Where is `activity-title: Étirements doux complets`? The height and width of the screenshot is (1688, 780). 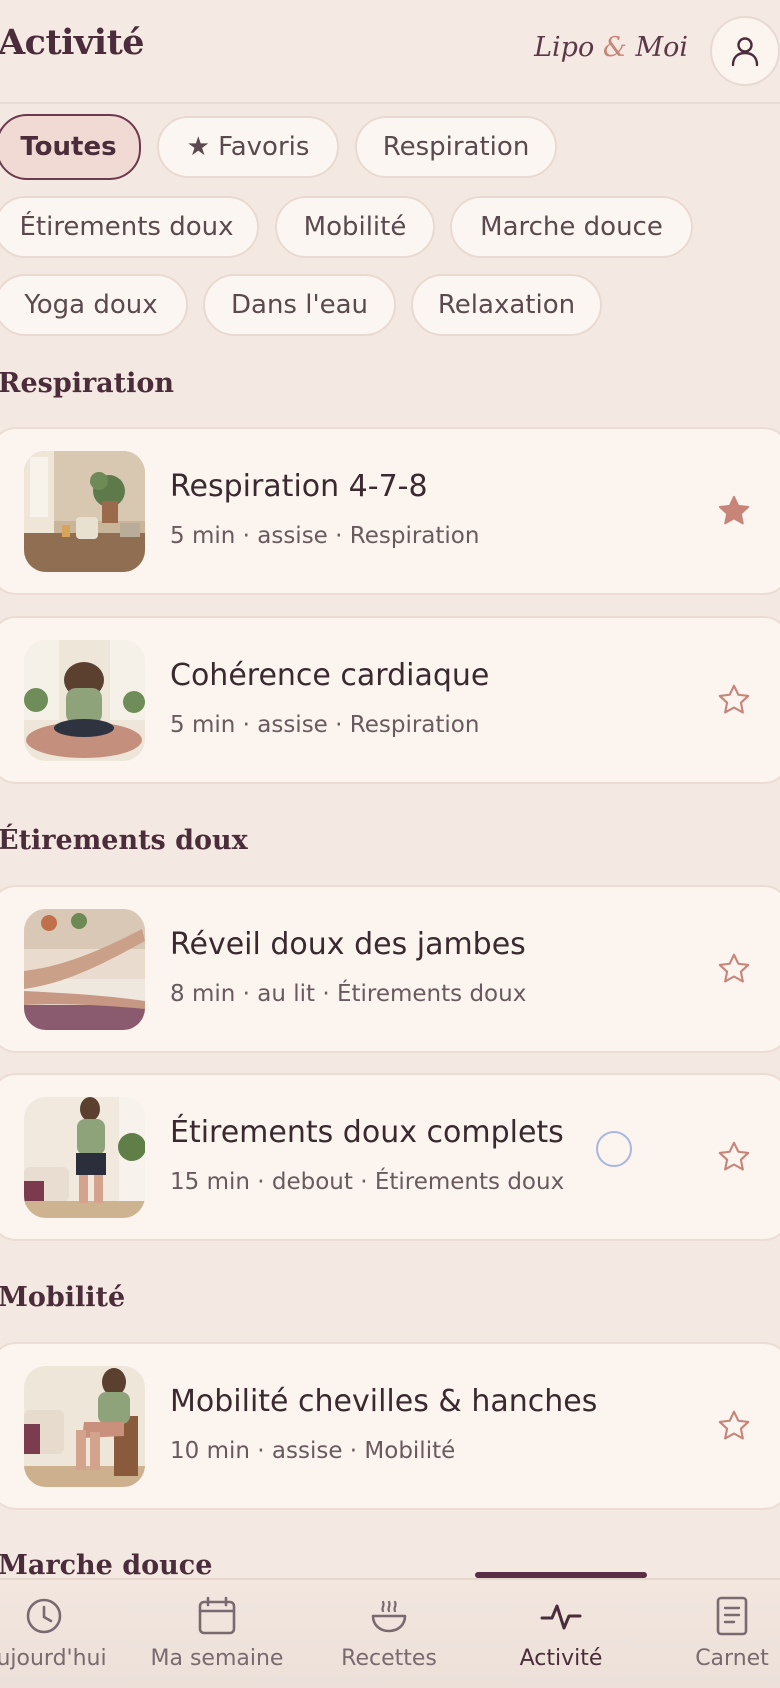
activity-title: Étirements doux complets is located at coordinates (367, 1132).